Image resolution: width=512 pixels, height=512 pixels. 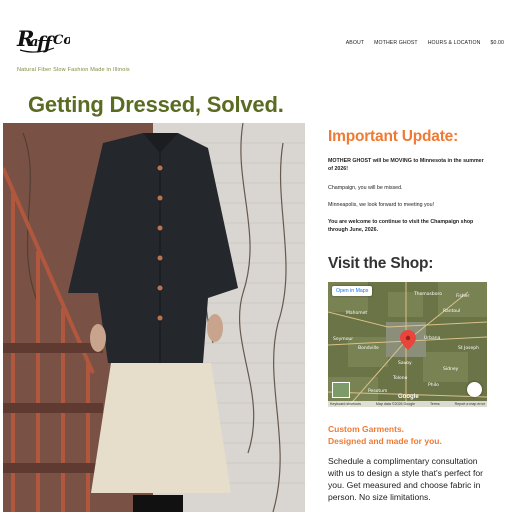 What do you see at coordinates (377, 391) in the screenshot?
I see `map-label-pesotum: Pesotum` at bounding box center [377, 391].